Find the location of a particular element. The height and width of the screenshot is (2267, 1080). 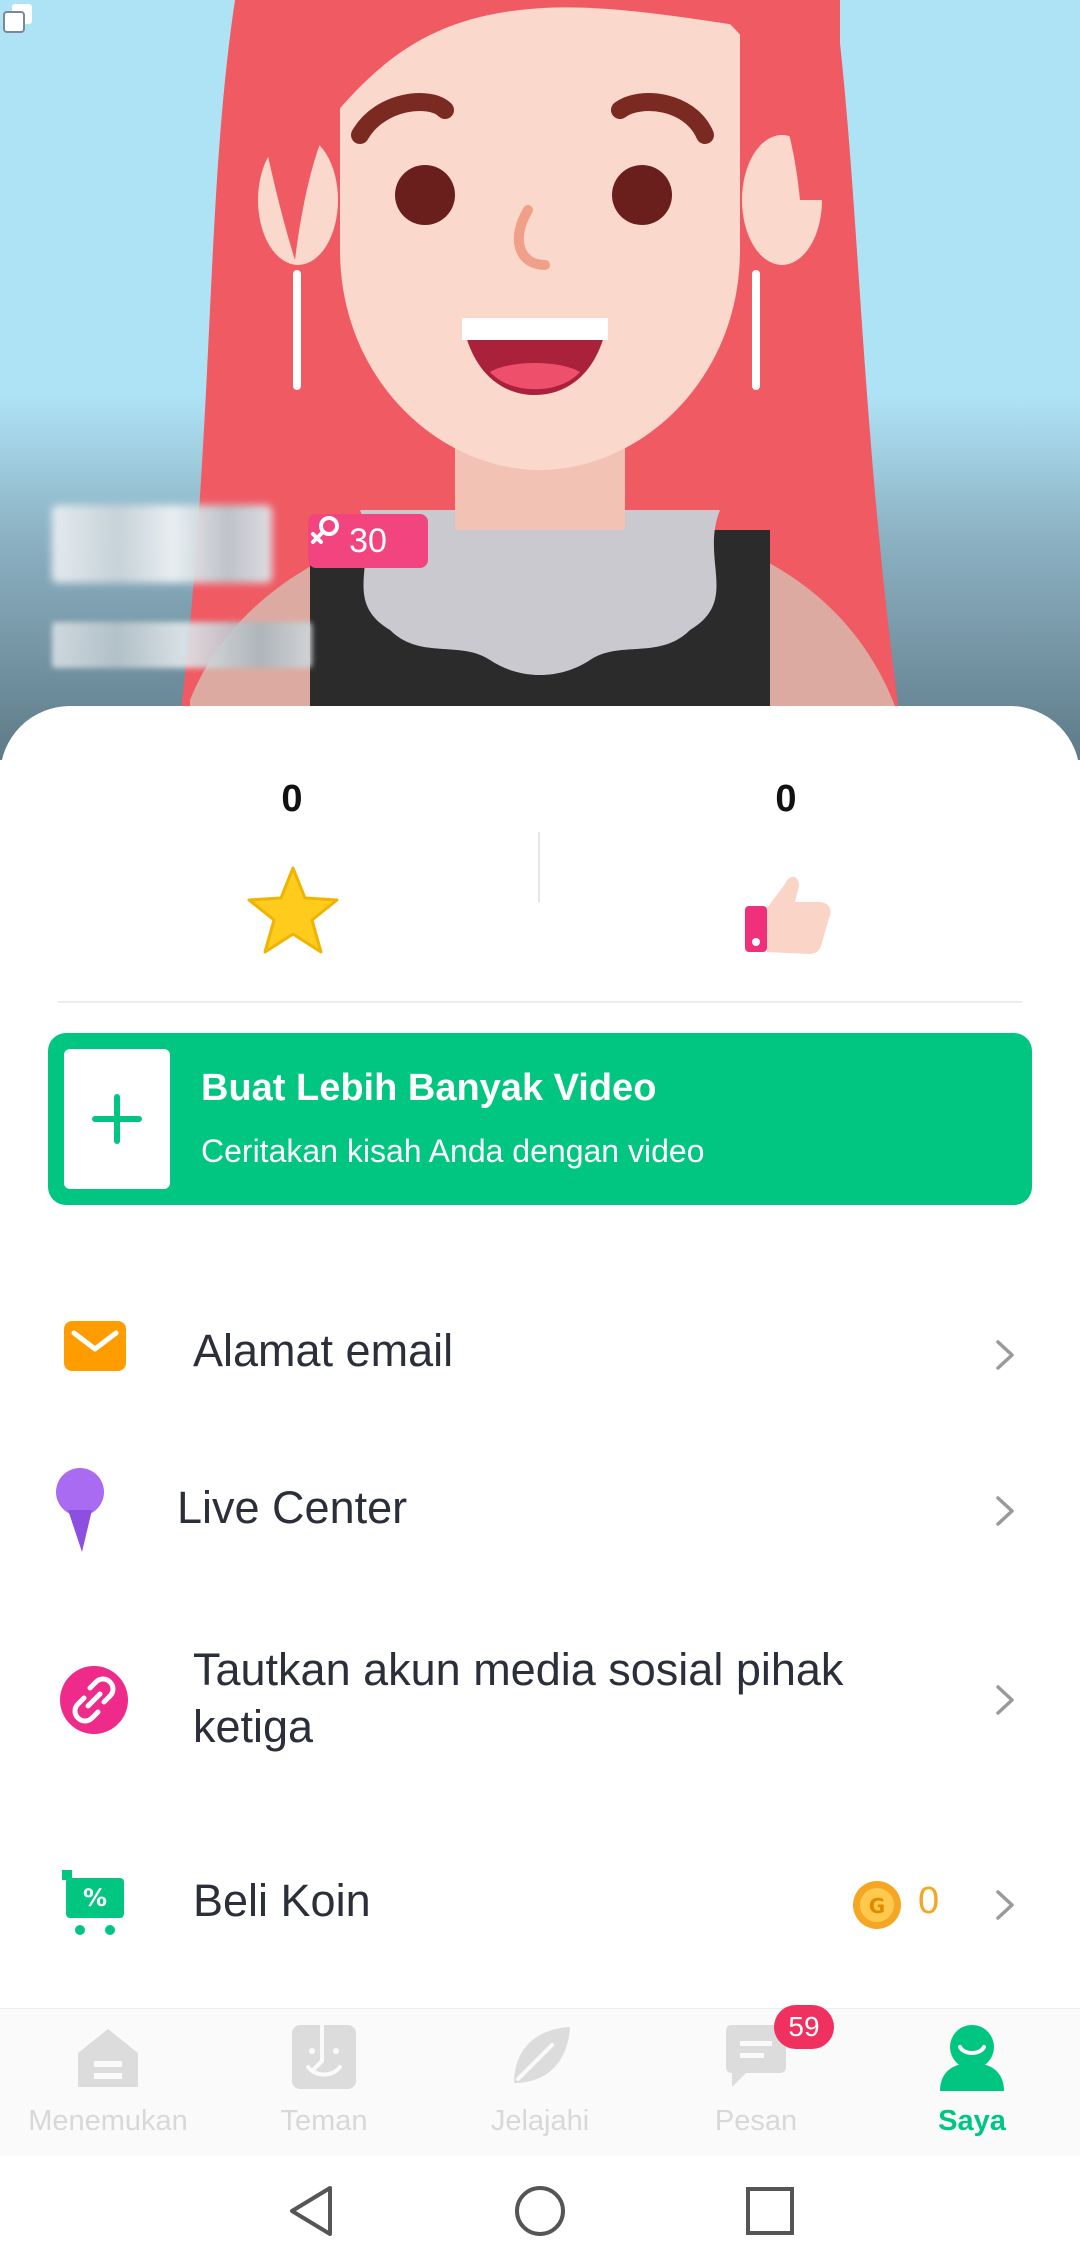

back-icon is located at coordinates (311, 2211).